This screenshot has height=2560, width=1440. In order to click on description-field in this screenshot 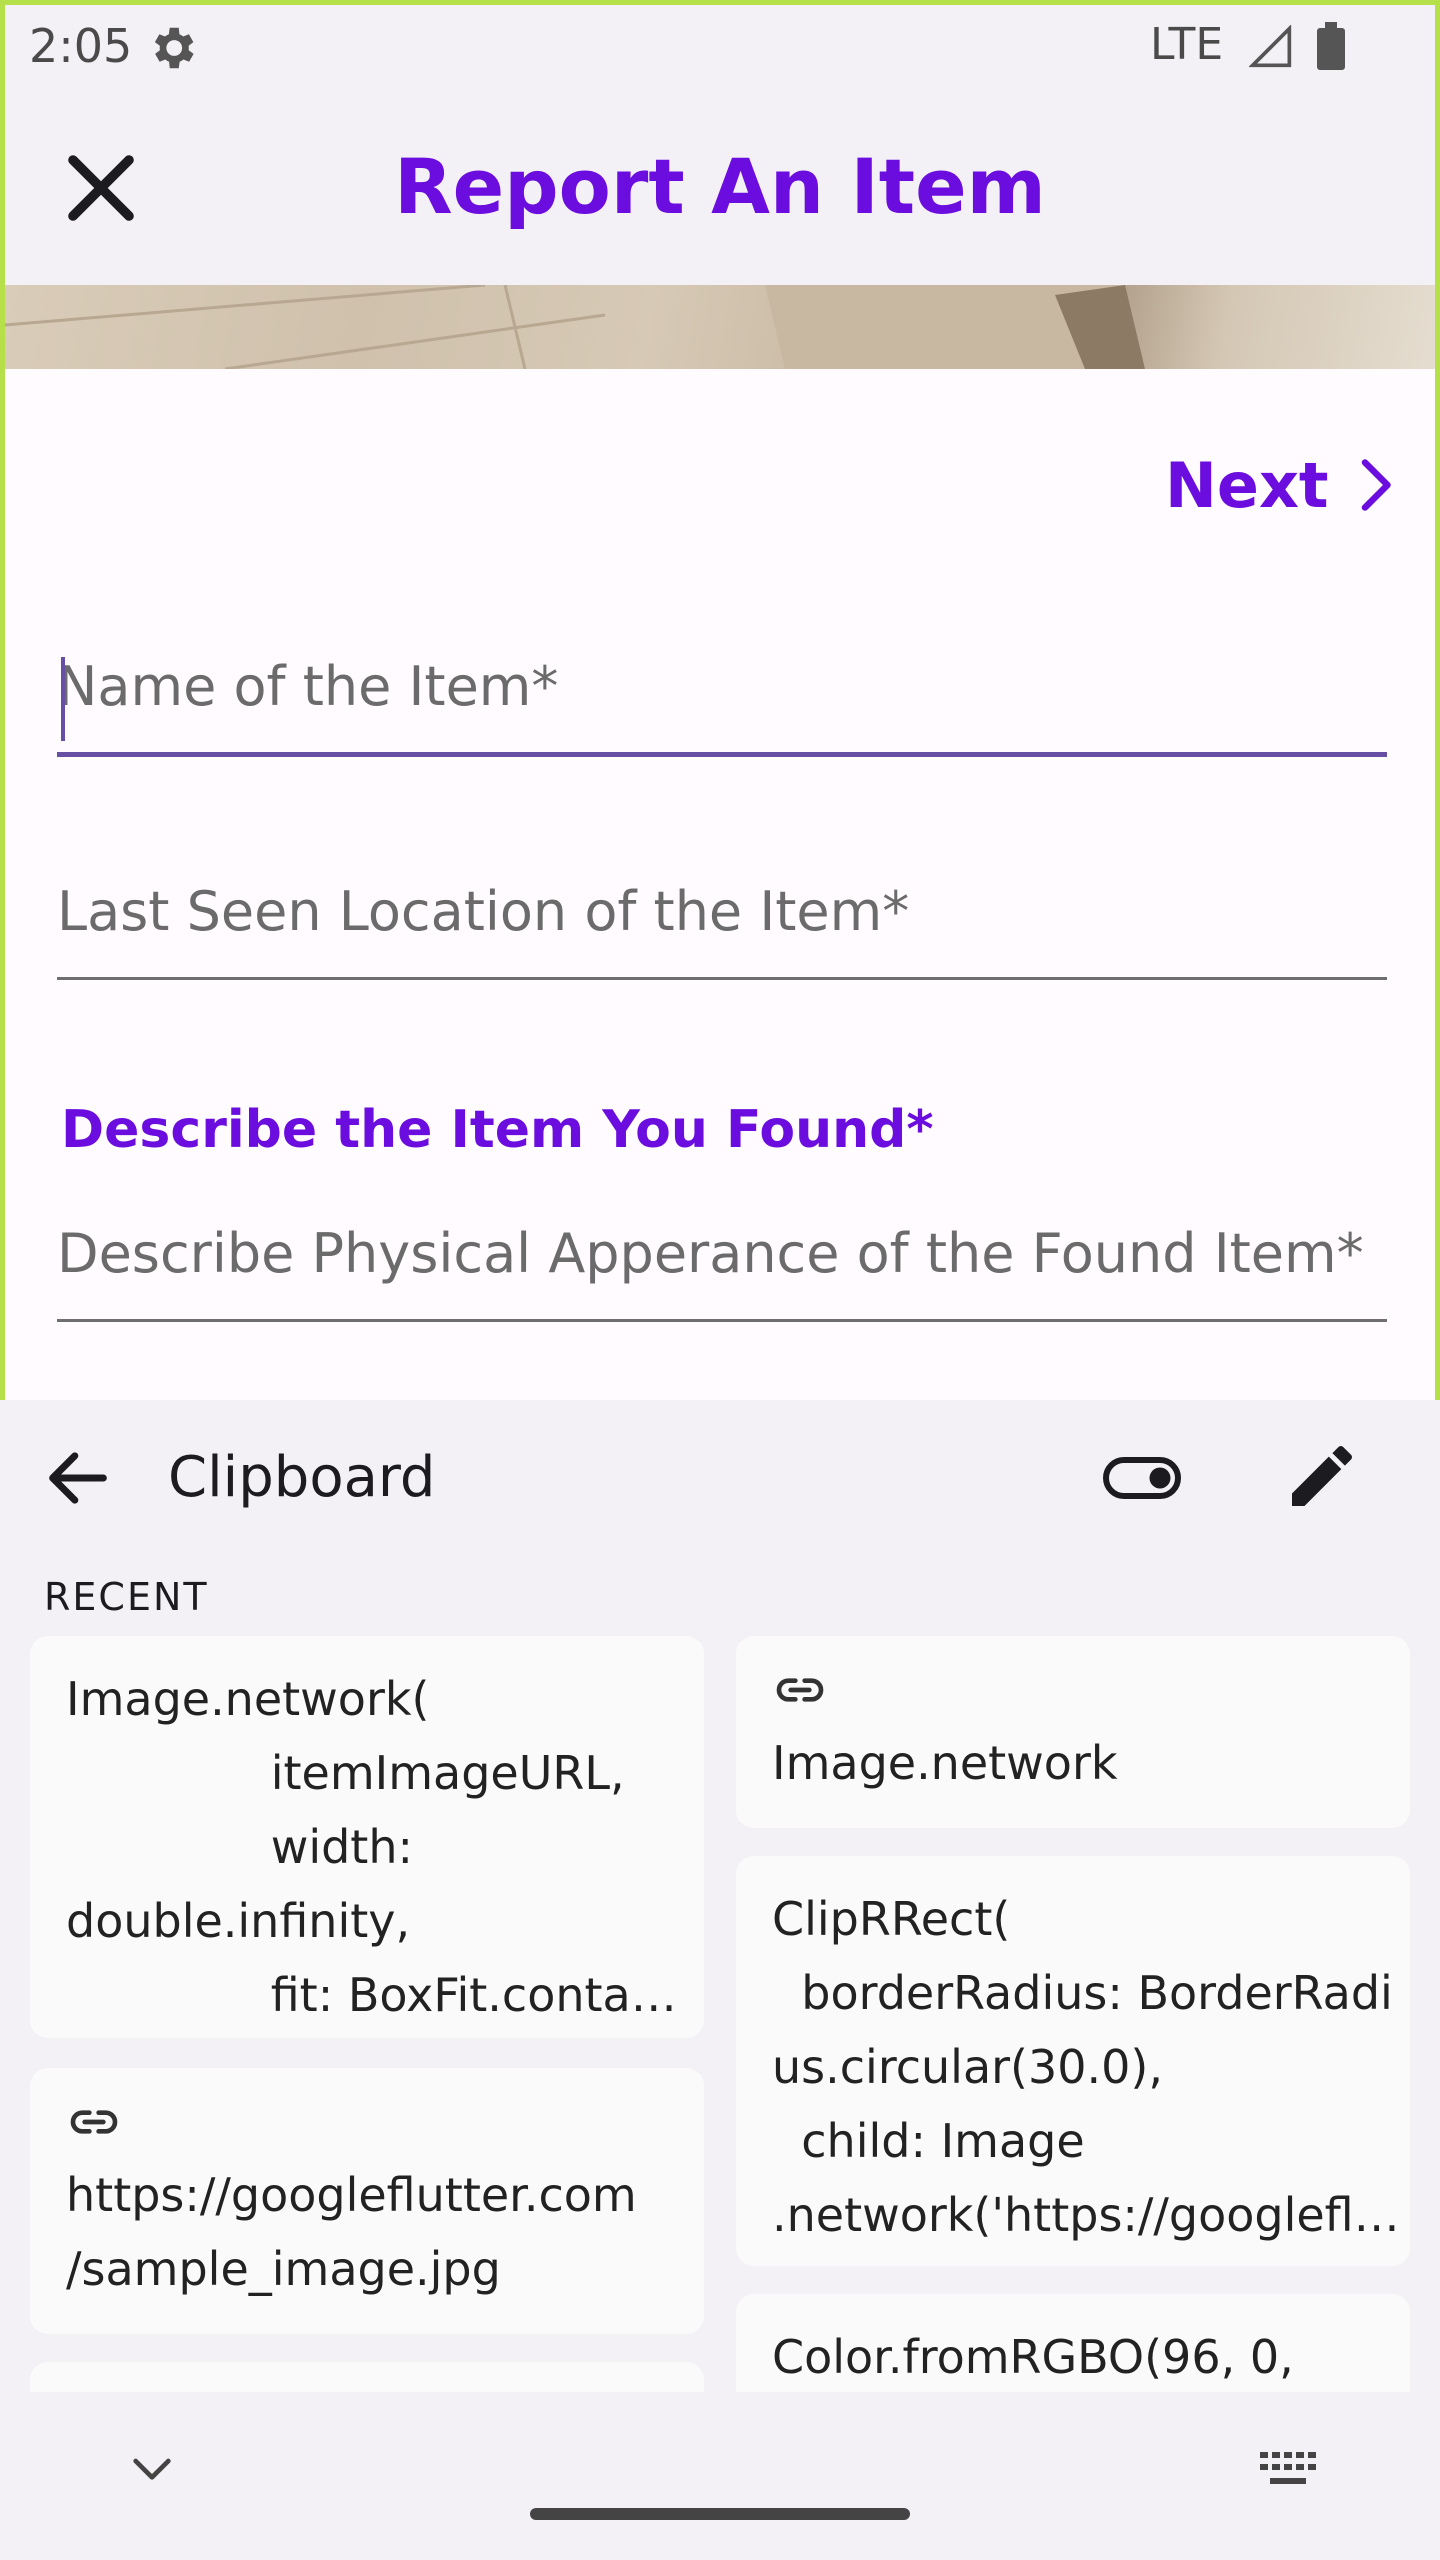, I will do `click(722, 1272)`.